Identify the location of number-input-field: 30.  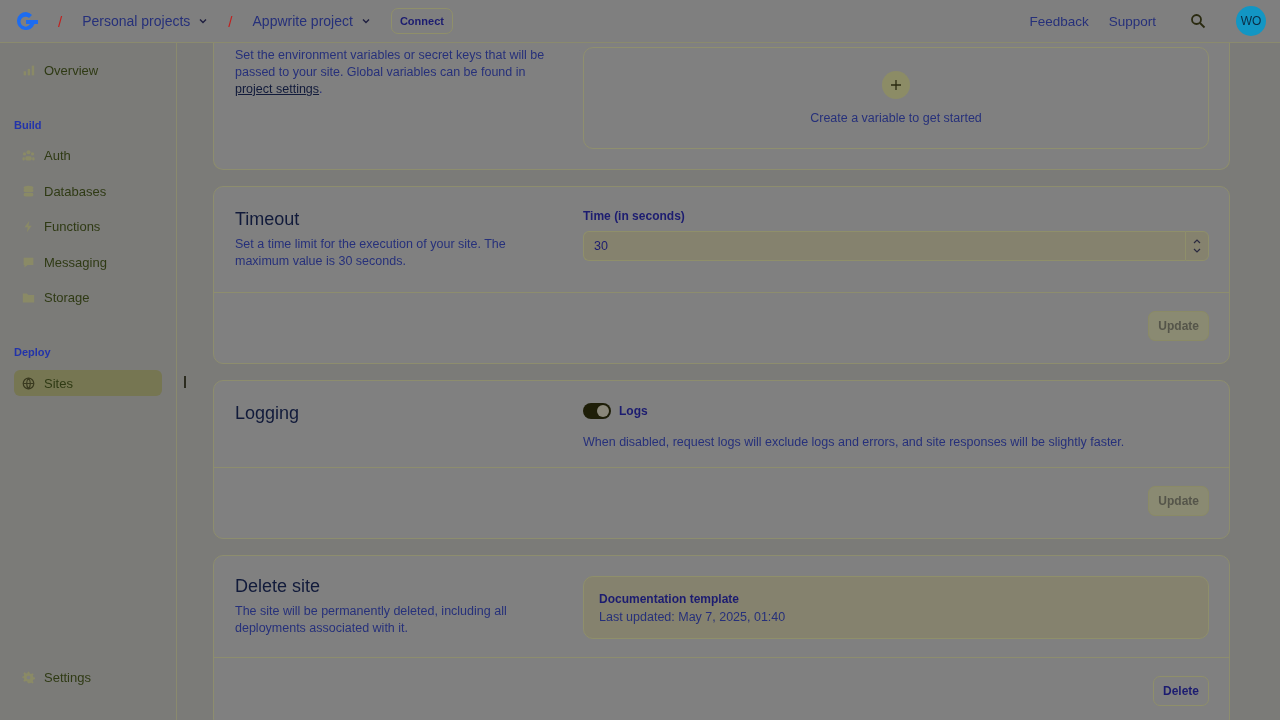
(884, 246).